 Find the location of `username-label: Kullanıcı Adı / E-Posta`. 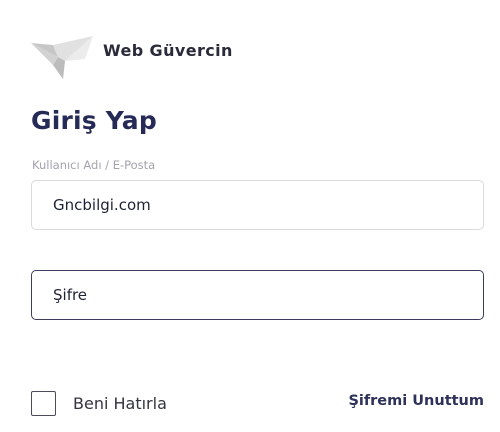

username-label: Kullanıcı Adı / E-Posta is located at coordinates (94, 165).